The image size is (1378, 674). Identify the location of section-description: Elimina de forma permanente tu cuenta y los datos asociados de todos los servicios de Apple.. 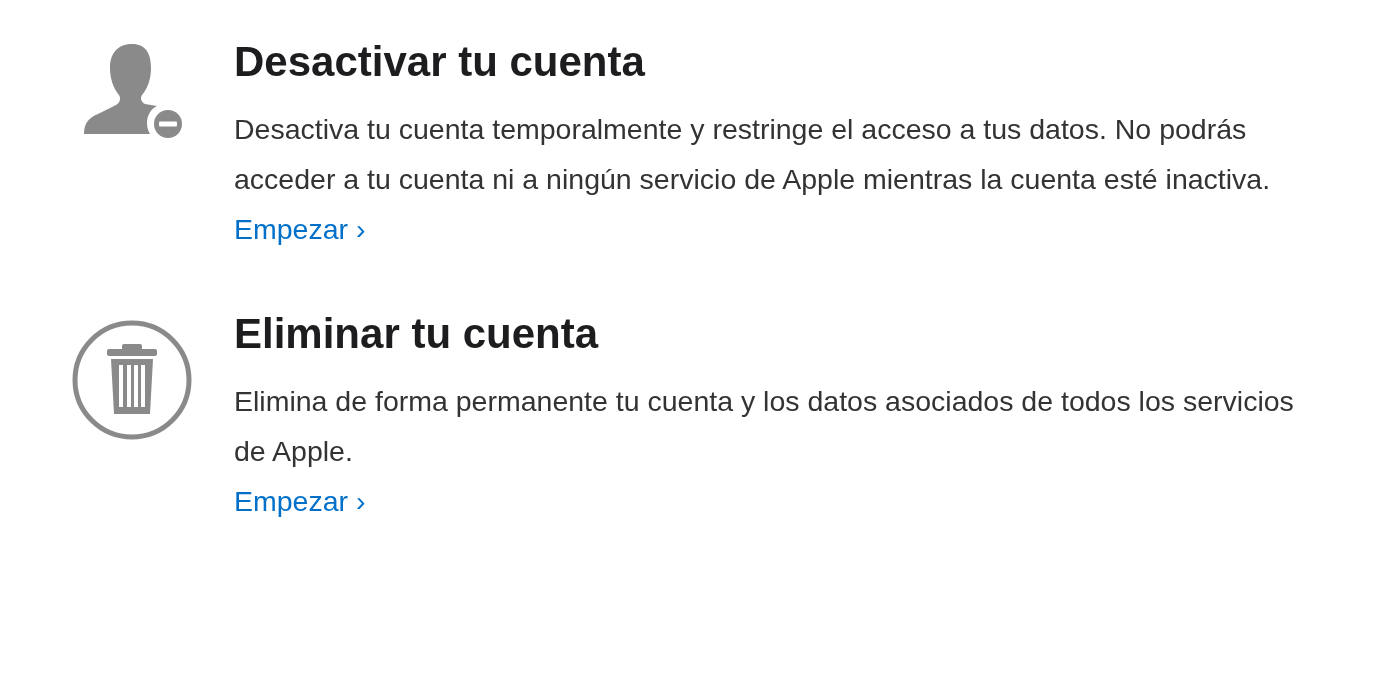
(764, 426).